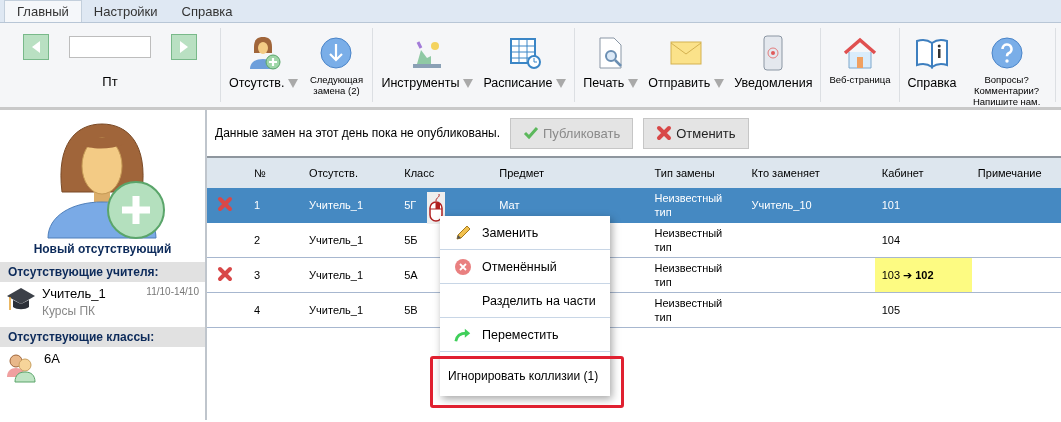 This screenshot has height=422, width=1061. Describe the element at coordinates (781, 205) in the screenshot. I see `table-cell: Учитель_10` at that location.